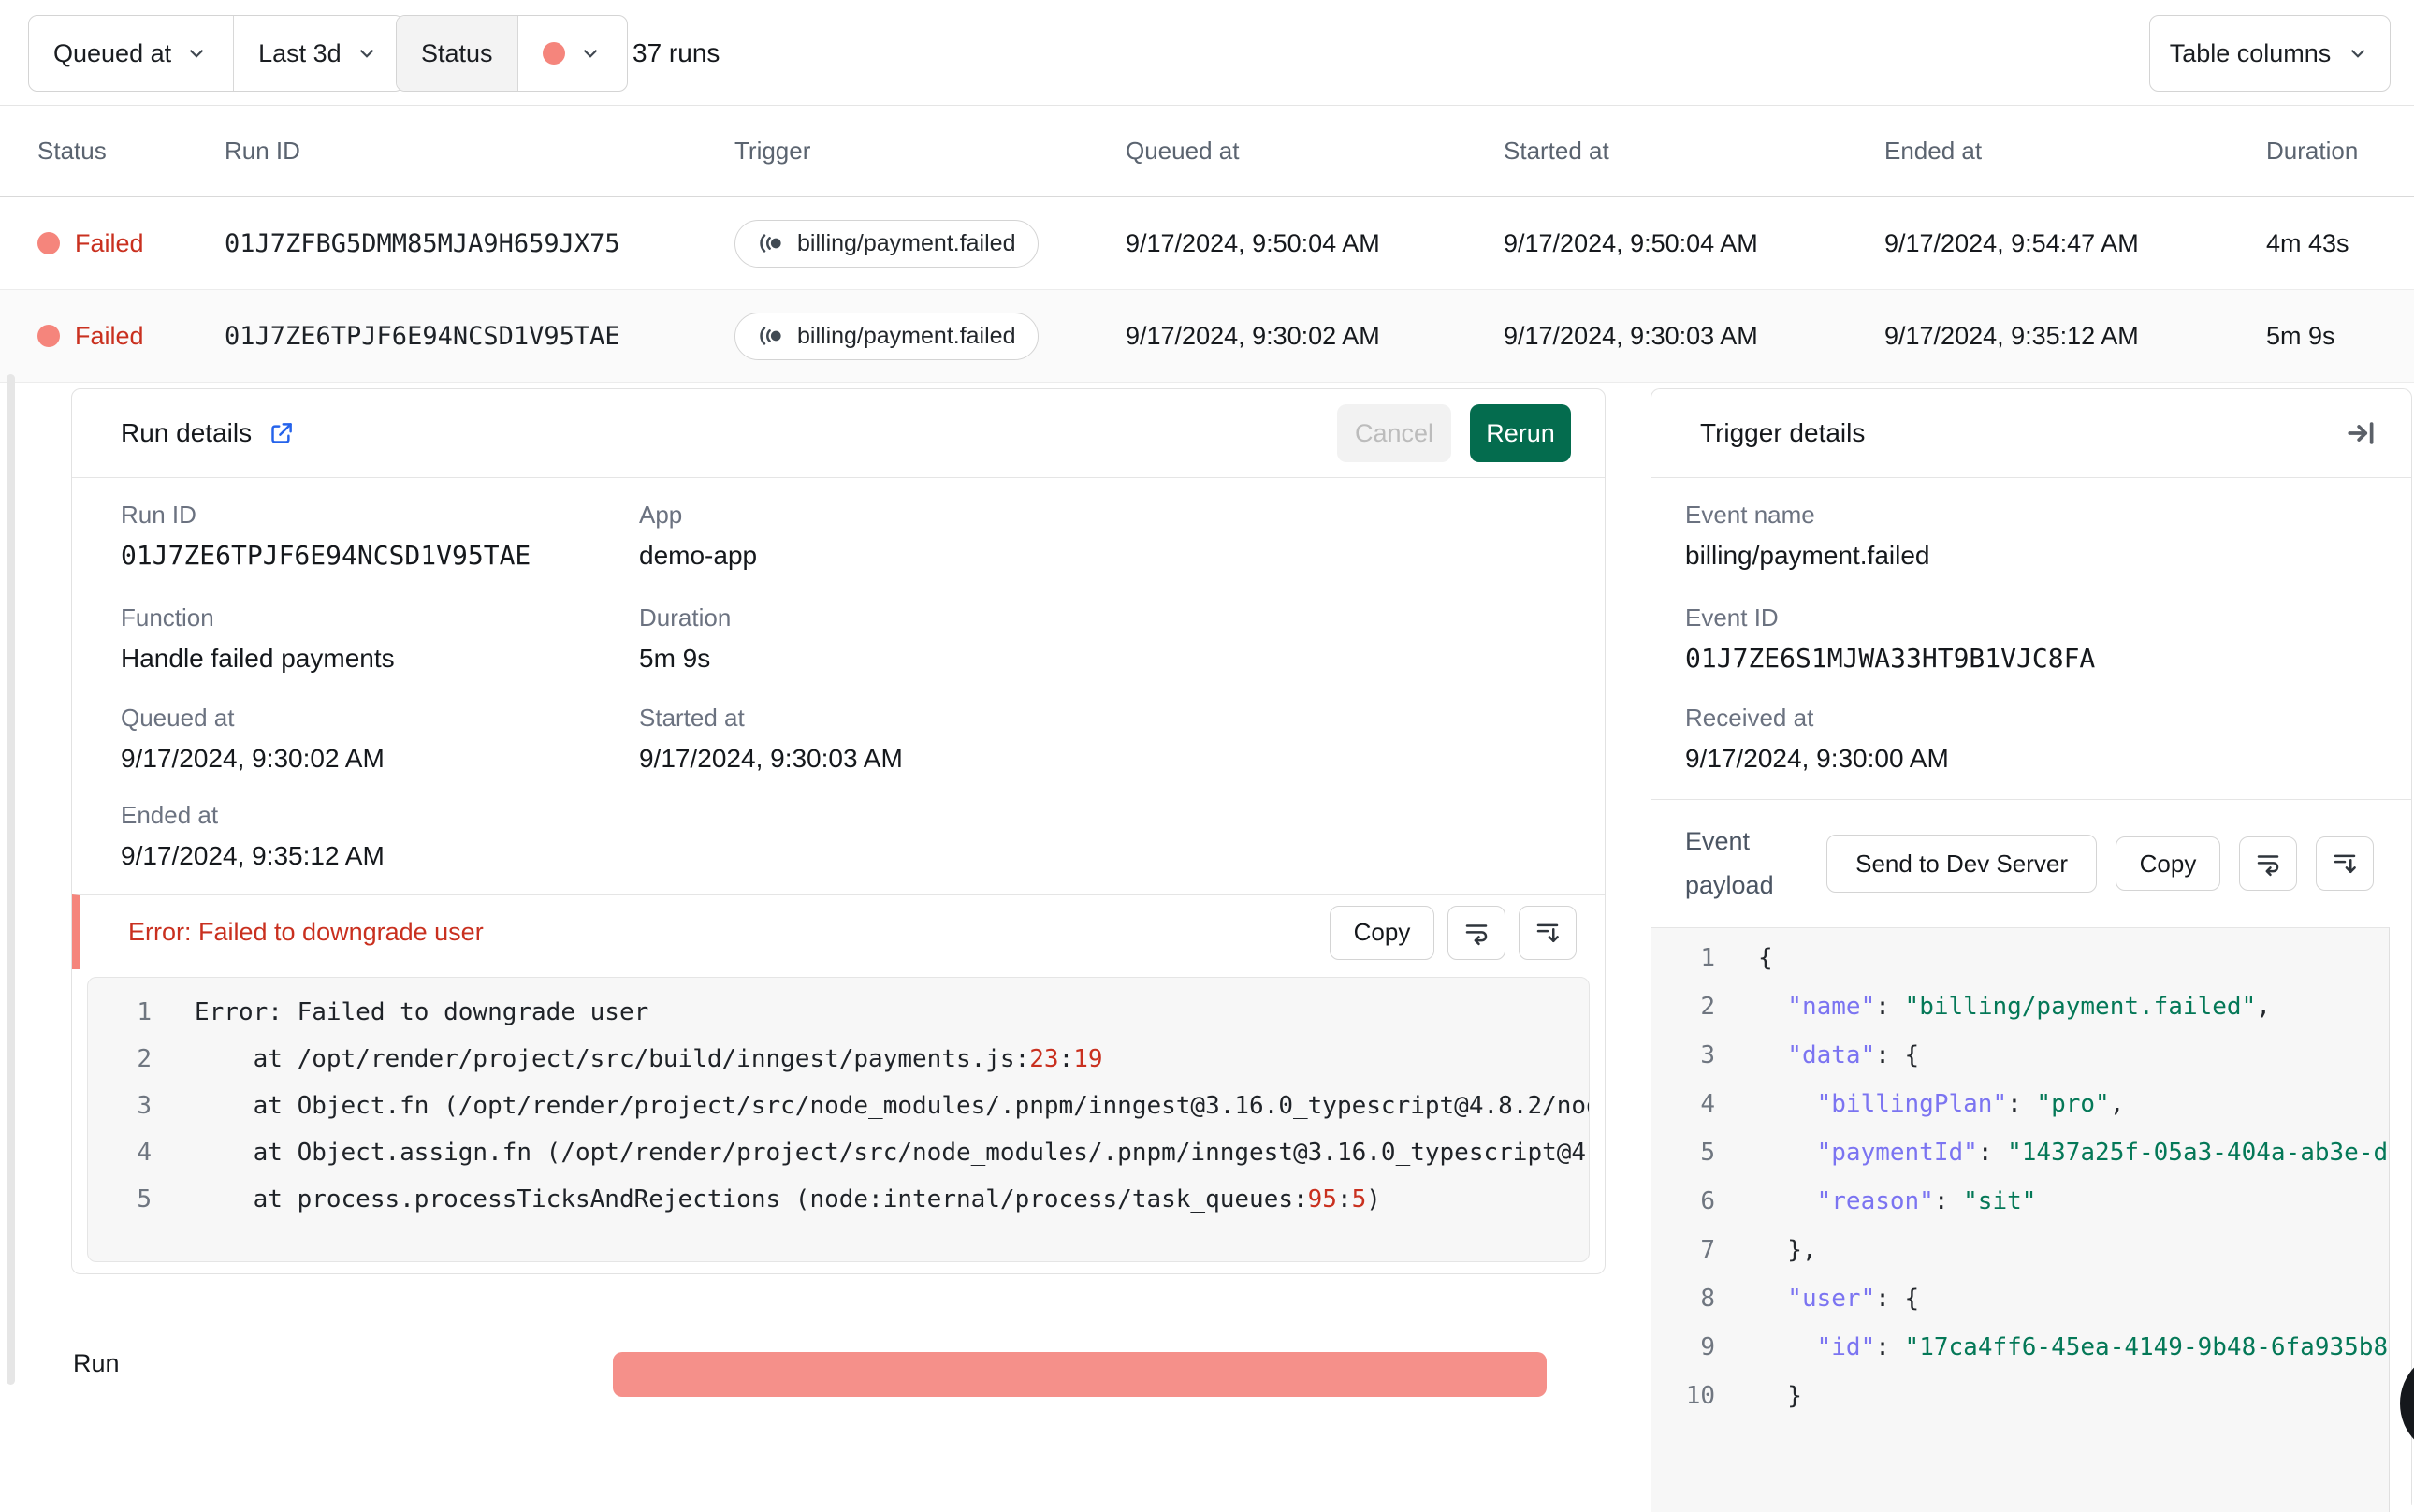  Describe the element at coordinates (2020, 958) in the screenshot. I see `payload-line: 1 {` at that location.